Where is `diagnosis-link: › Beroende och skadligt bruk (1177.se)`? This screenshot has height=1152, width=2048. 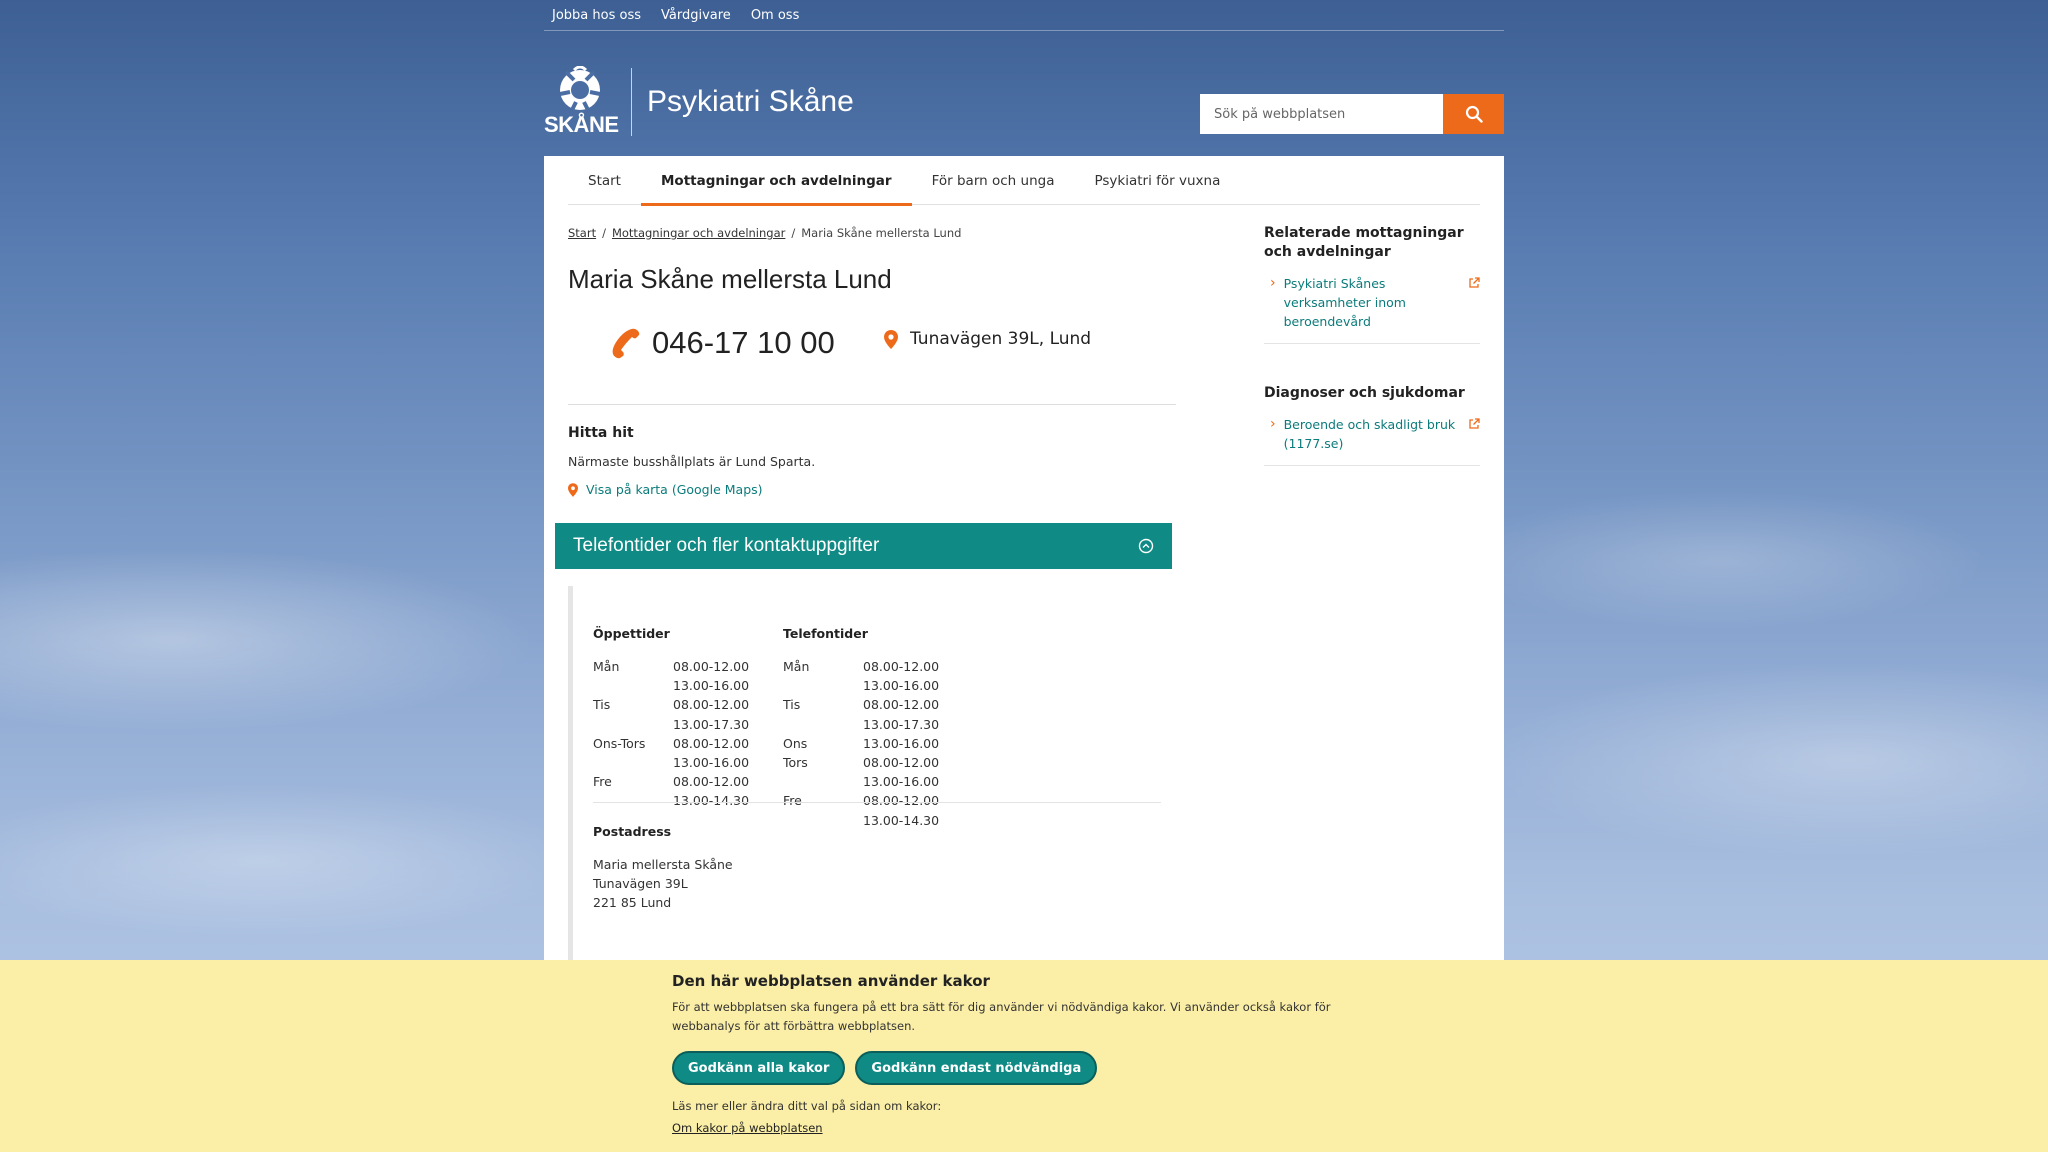
diagnosis-link: › Beroende och skadligt bruk (1177.se) is located at coordinates (1372, 434).